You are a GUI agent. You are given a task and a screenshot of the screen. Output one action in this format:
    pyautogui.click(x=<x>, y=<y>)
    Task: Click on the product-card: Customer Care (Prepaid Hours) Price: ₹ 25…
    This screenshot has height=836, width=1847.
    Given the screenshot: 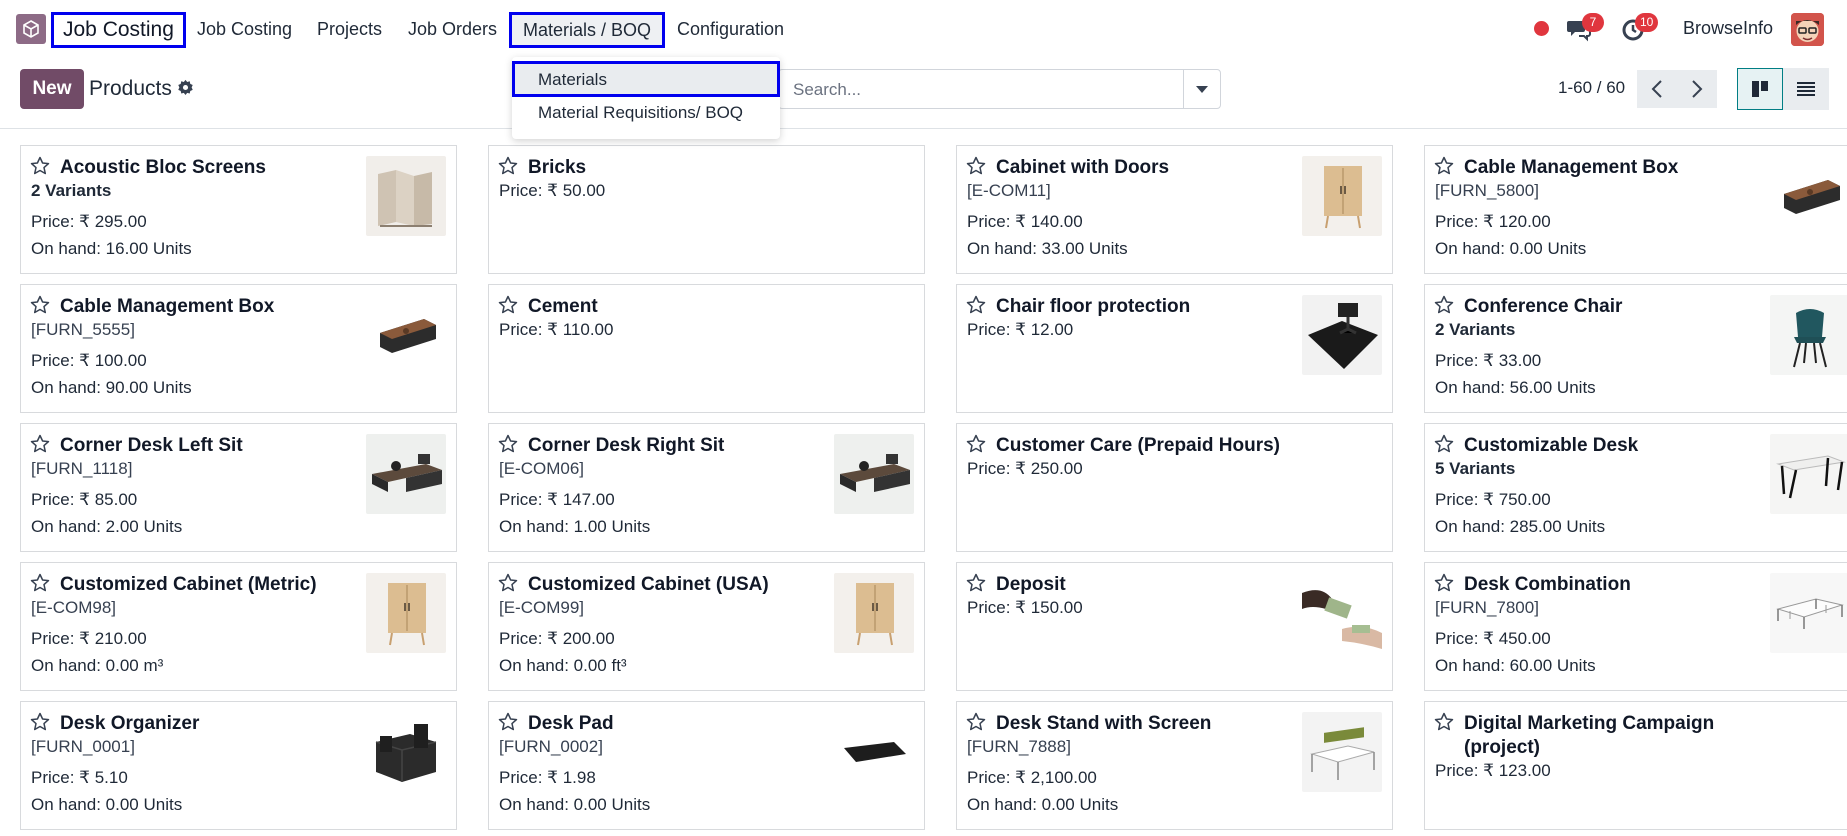 What is the action you would take?
    pyautogui.click(x=1174, y=487)
    